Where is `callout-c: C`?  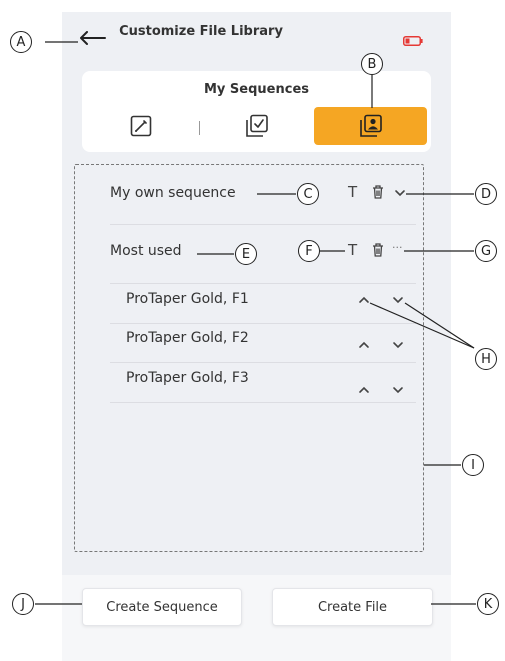 callout-c: C is located at coordinates (308, 194).